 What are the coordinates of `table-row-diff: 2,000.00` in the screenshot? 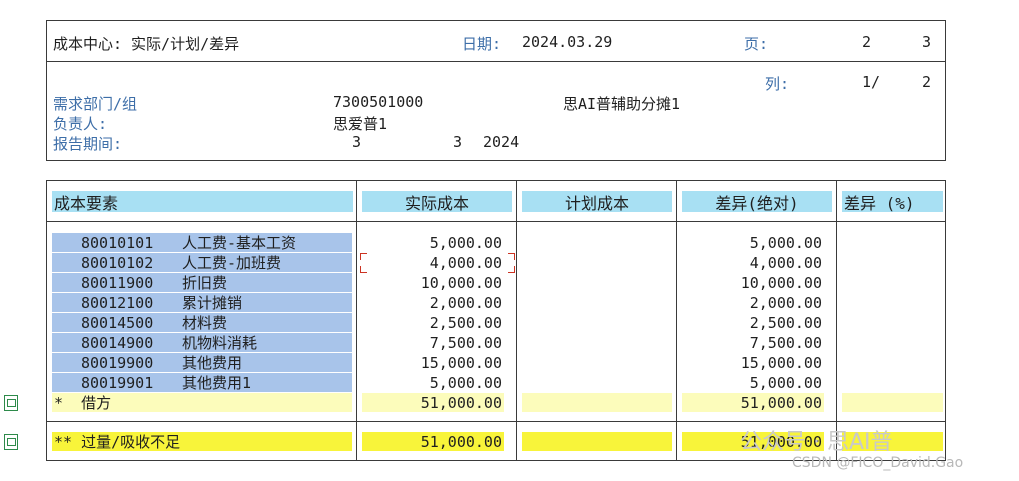 It's located at (753, 302).